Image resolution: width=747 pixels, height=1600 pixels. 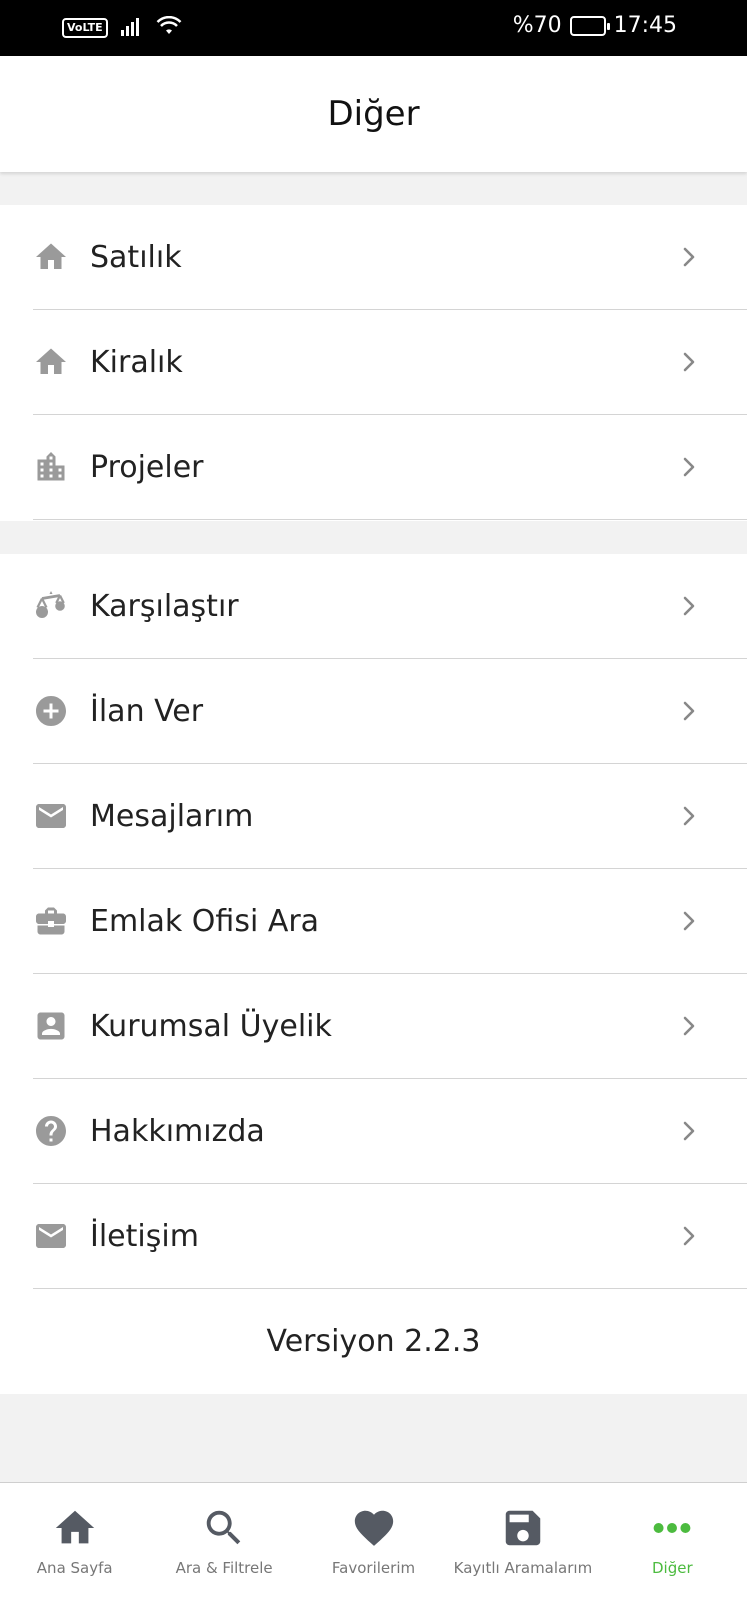 What do you see at coordinates (373, 1568) in the screenshot?
I see `tab-label: Favorilerim` at bounding box center [373, 1568].